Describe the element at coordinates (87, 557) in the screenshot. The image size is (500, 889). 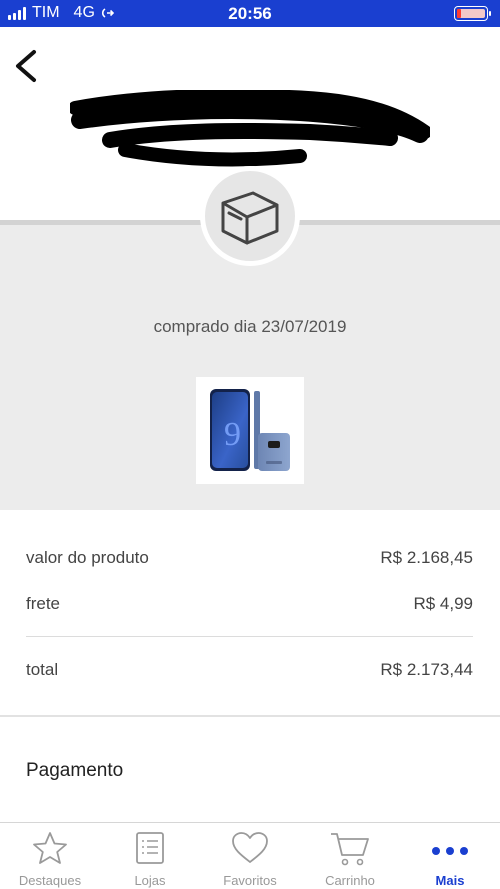
I see `product-value-label: valor do produto` at that location.